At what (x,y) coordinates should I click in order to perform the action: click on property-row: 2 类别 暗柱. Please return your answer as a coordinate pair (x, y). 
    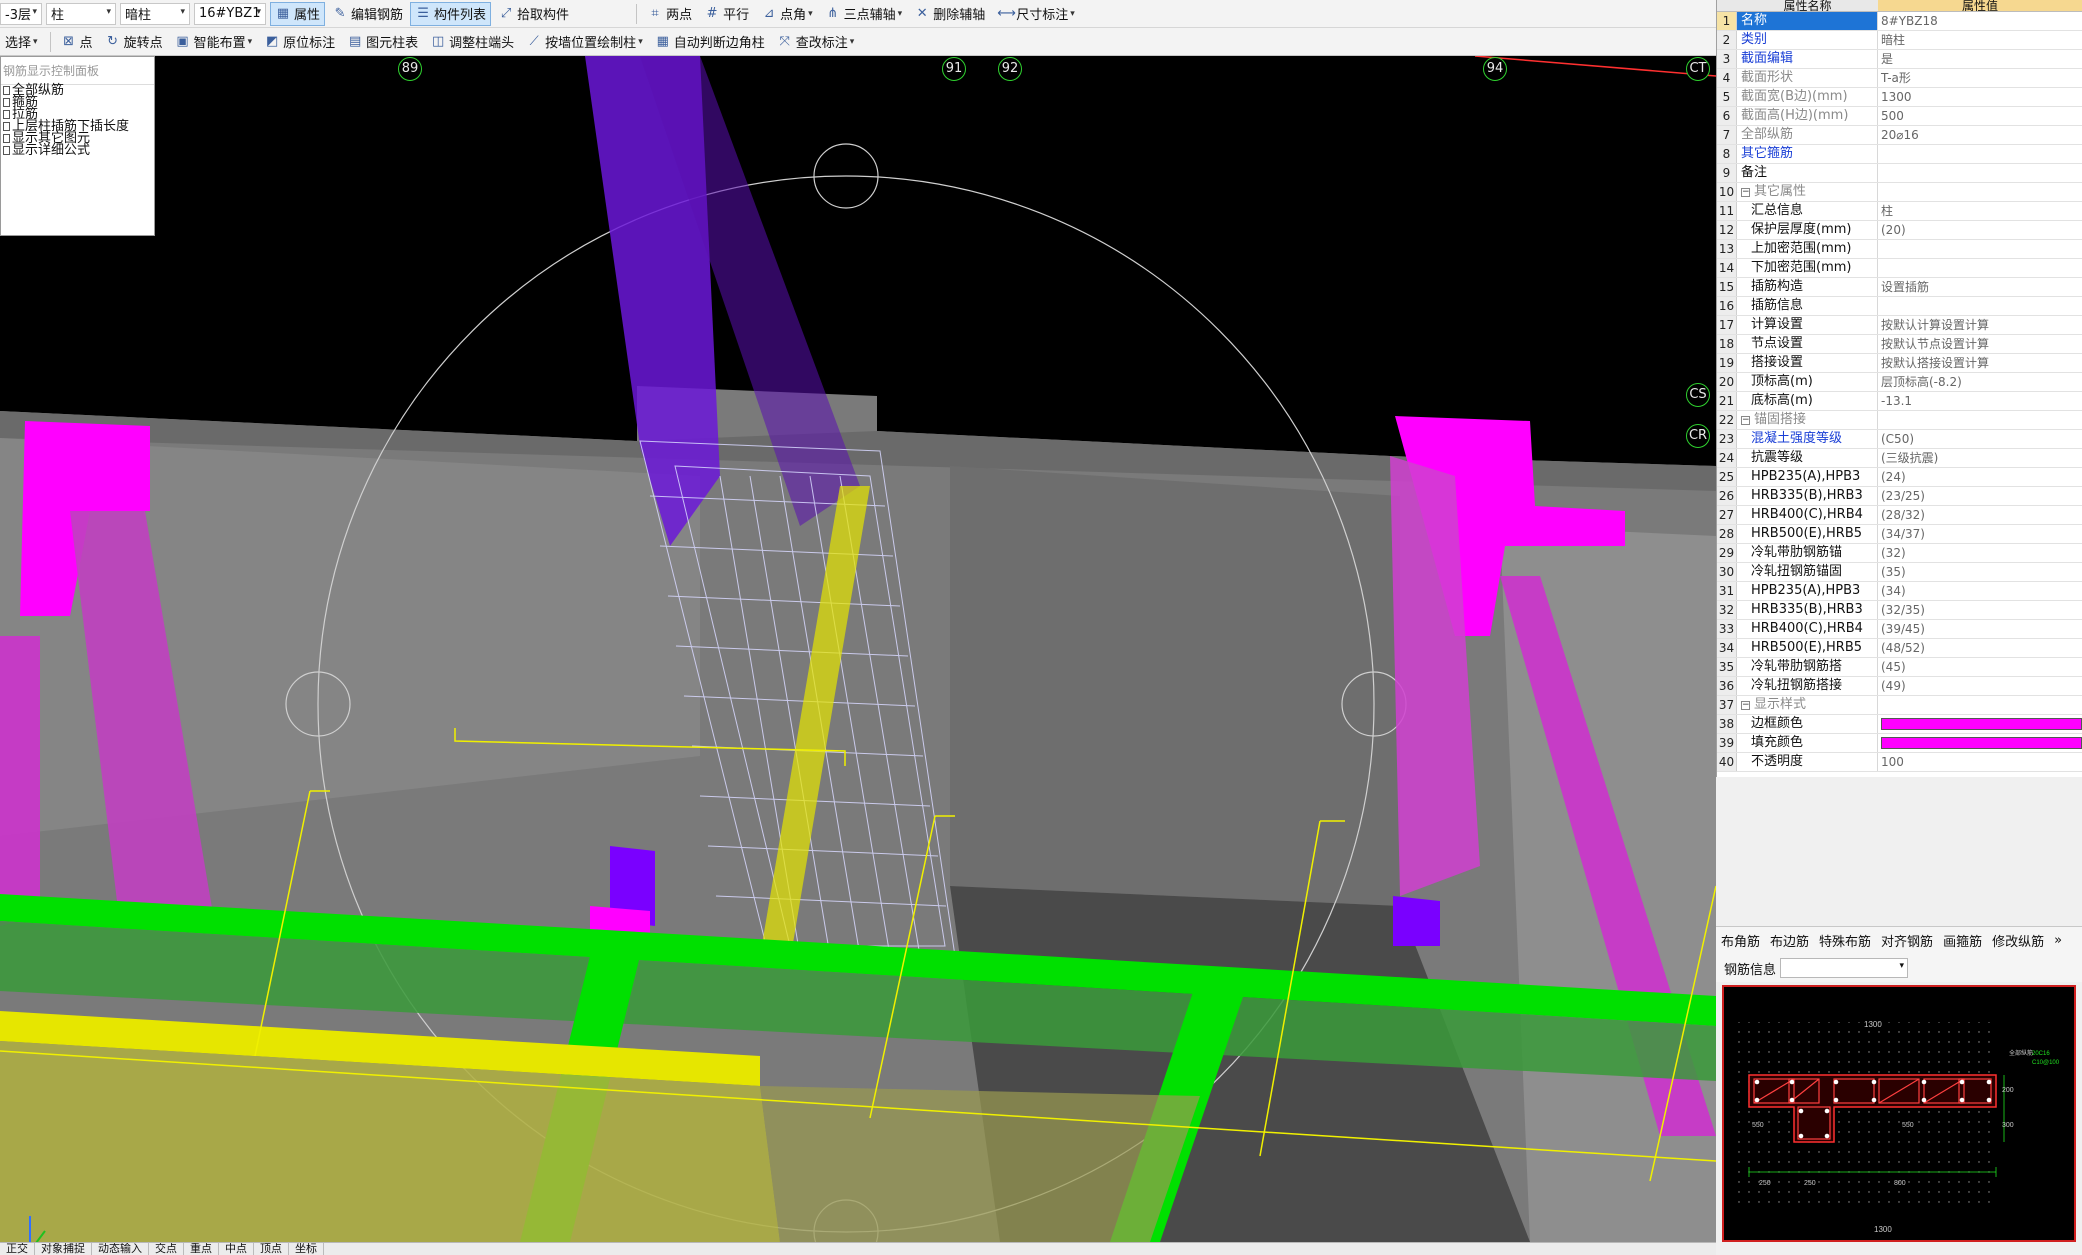
    Looking at the image, I should click on (1899, 40).